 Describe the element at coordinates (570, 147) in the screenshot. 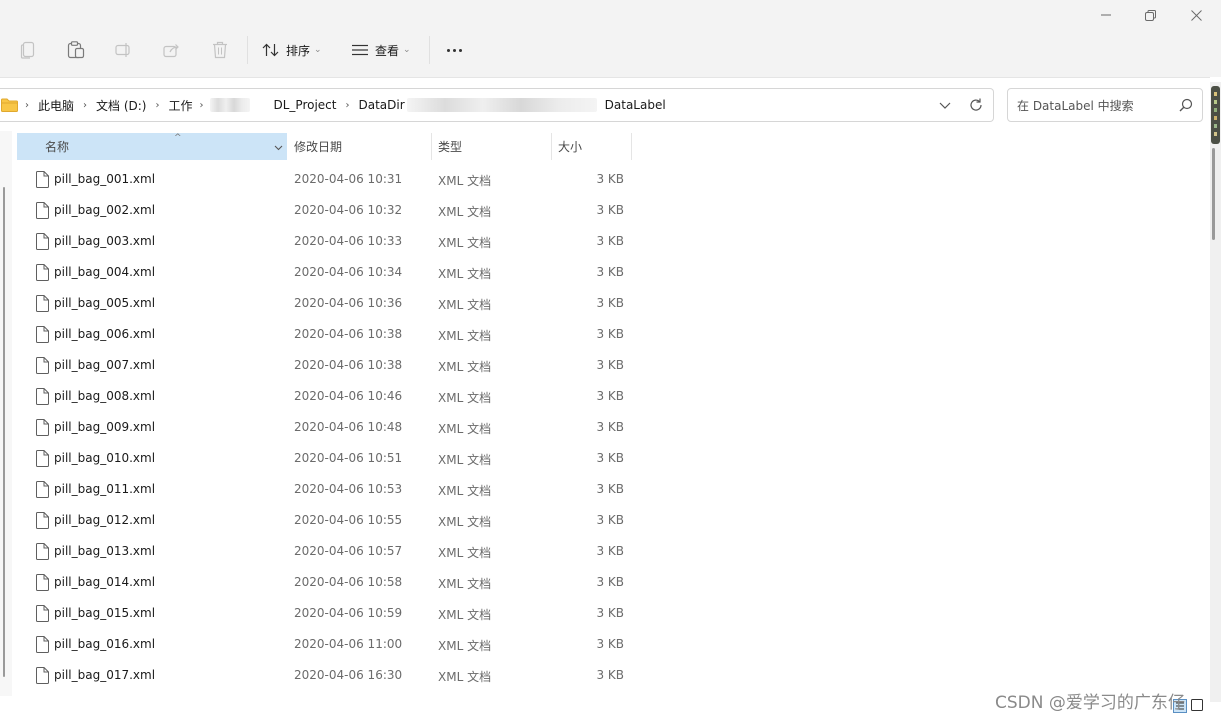

I see `column-size-label: 大小` at that location.